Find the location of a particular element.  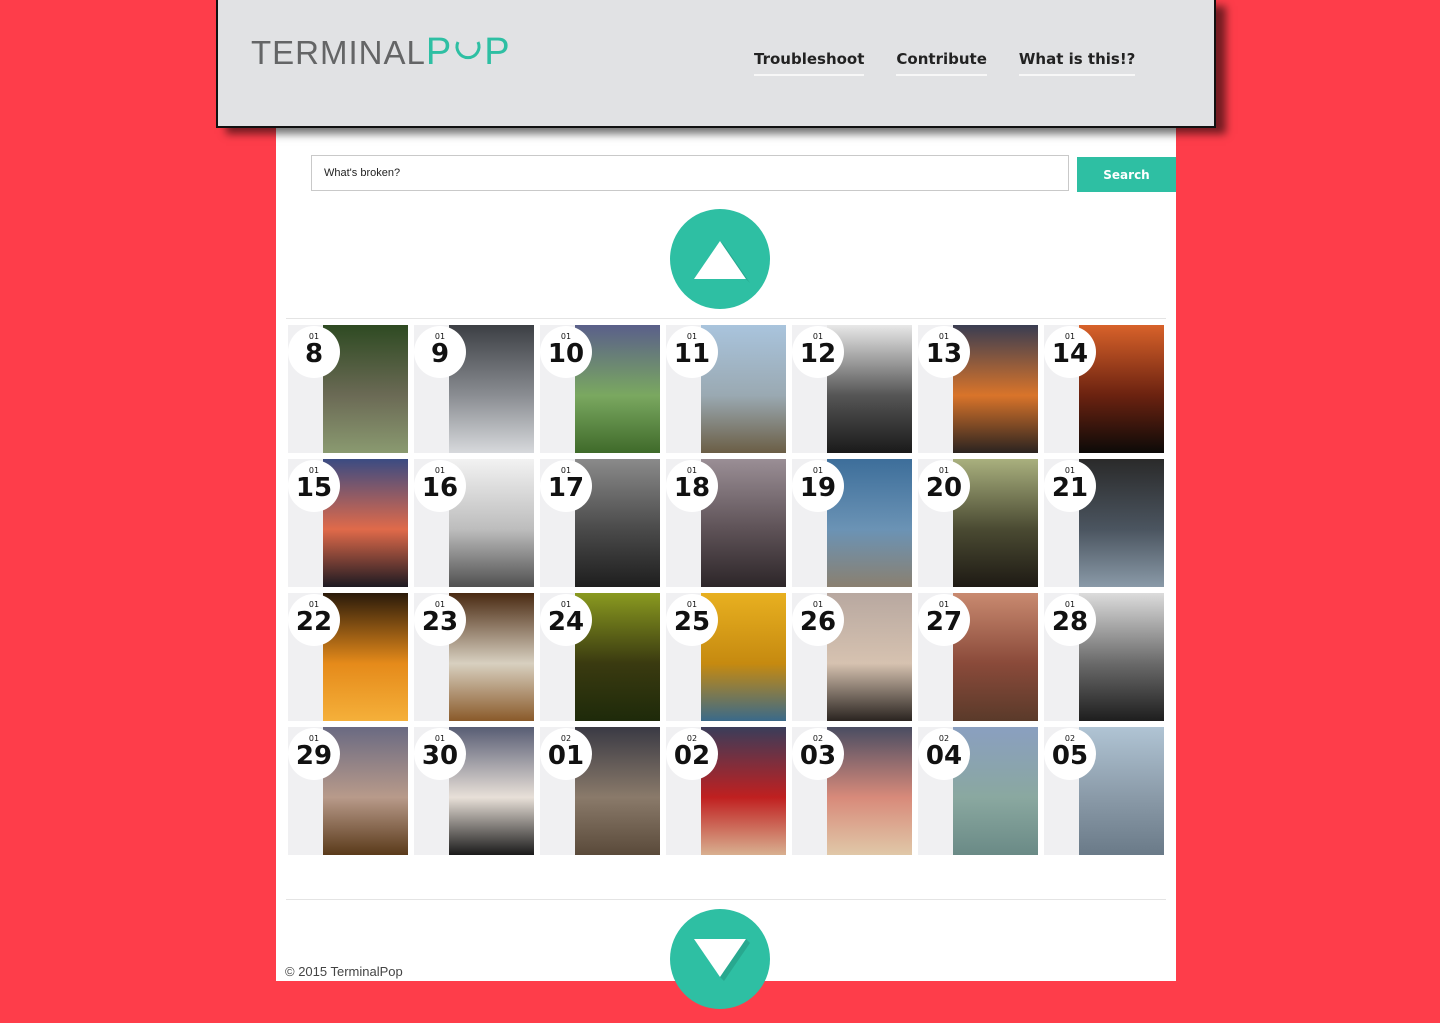

date-day: 16 is located at coordinates (440, 488).